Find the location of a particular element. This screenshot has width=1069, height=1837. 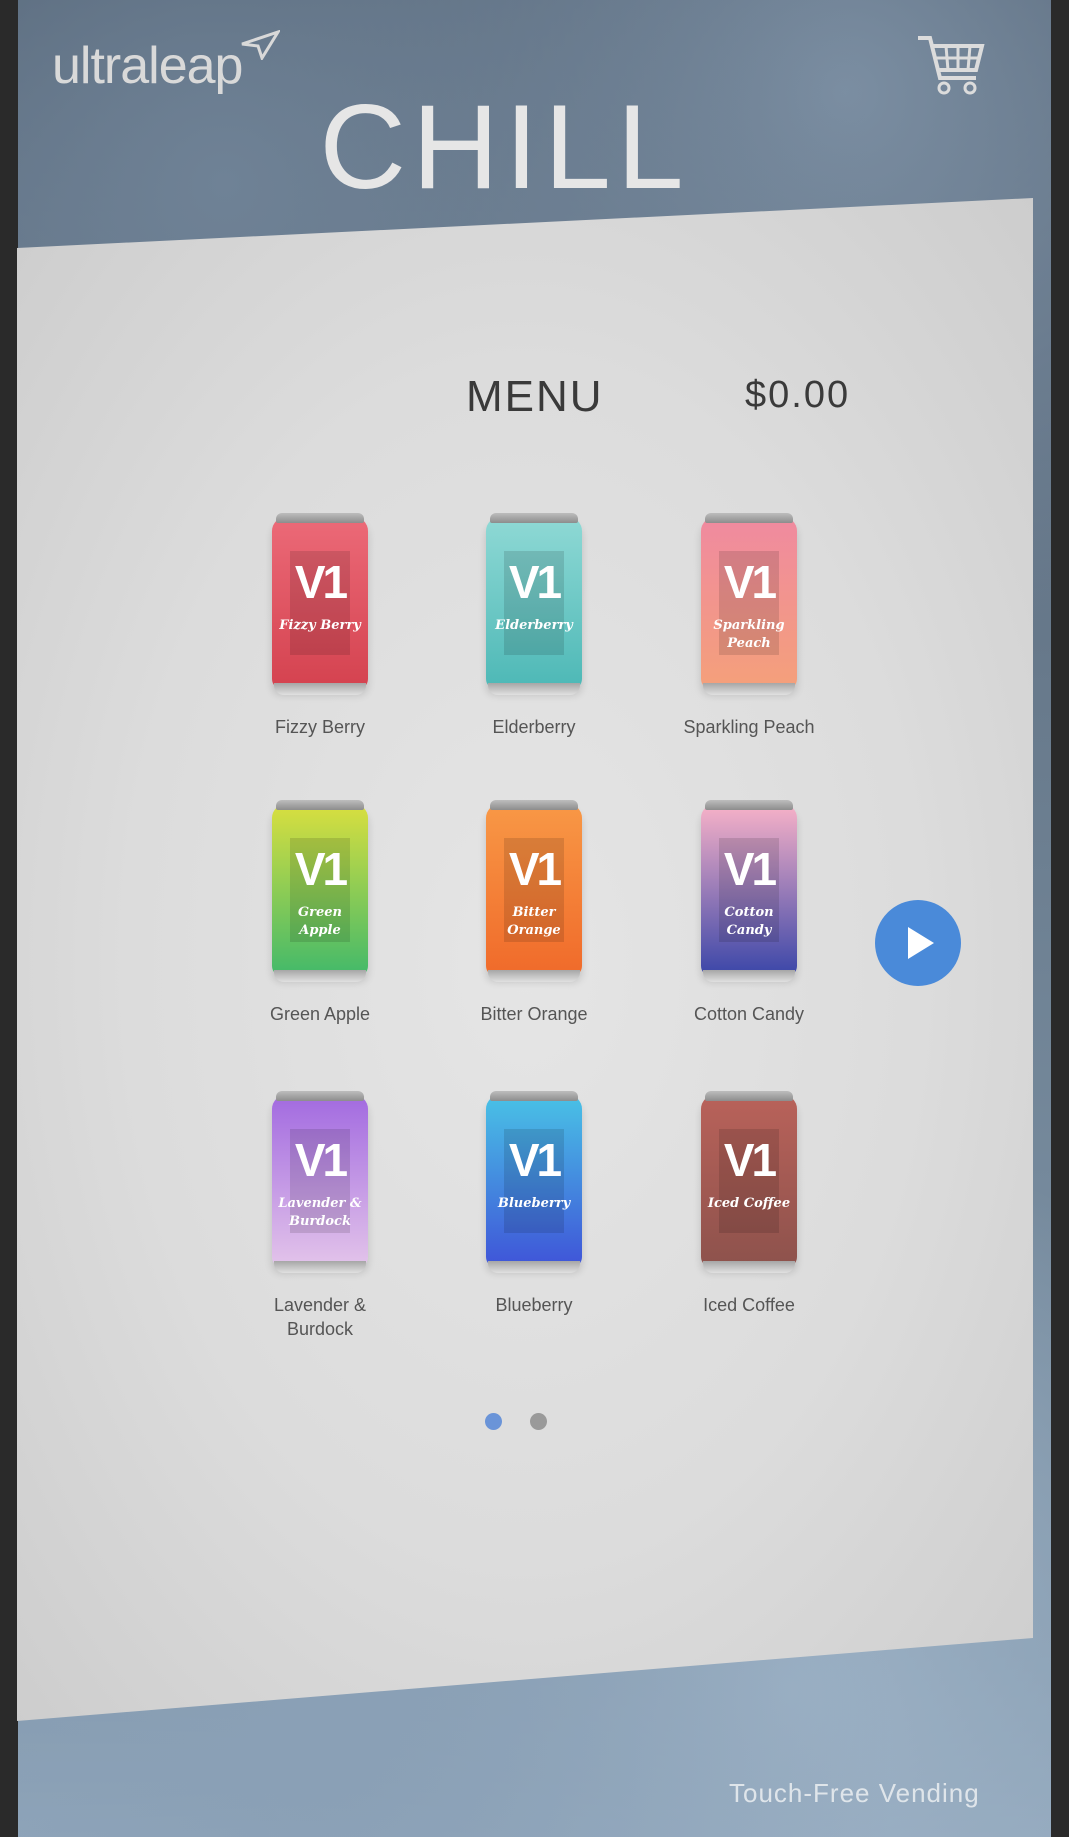

can-flavor-text: Iced Coffee is located at coordinates (749, 1203).